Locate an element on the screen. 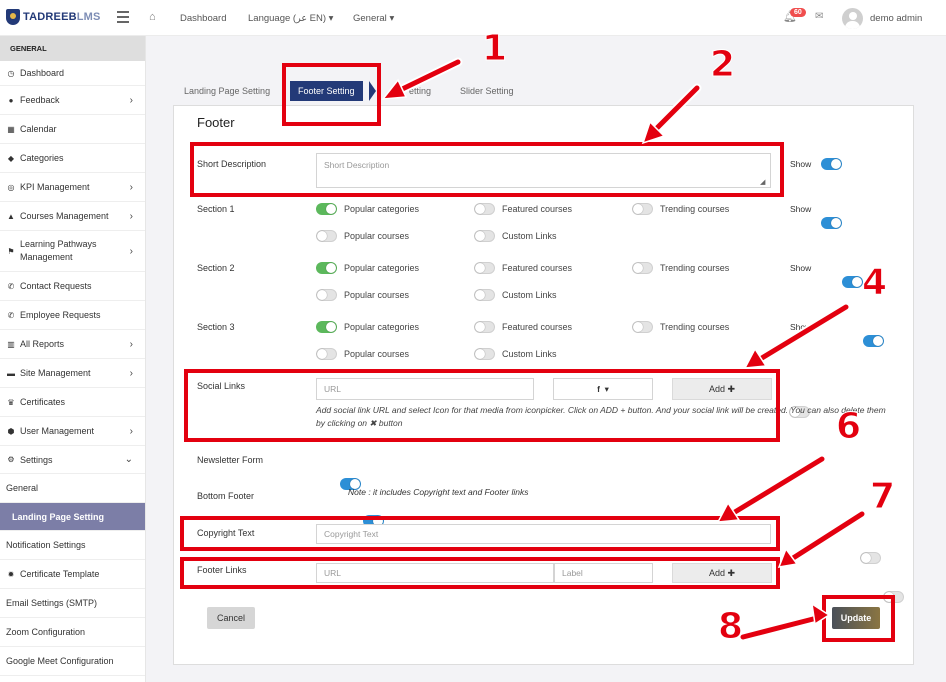 Image resolution: width=946 pixels, height=682 pixels. callout-number-4: 4 is located at coordinates (874, 283).